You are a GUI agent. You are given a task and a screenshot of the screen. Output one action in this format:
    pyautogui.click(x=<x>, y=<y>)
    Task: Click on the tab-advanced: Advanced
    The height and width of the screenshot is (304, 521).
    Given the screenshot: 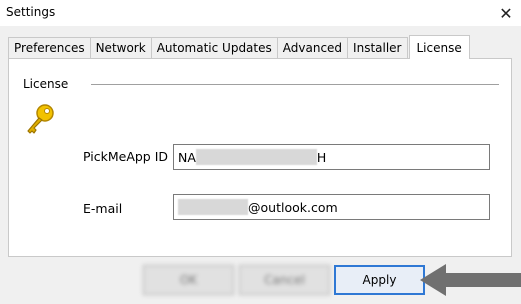 What is the action you would take?
    pyautogui.click(x=312, y=47)
    